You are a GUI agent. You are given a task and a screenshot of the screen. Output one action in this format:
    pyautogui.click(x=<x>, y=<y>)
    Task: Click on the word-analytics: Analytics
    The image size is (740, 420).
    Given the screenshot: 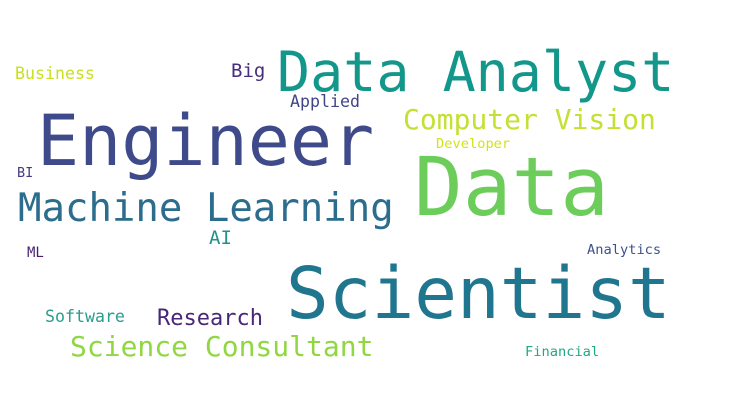 What is the action you would take?
    pyautogui.click(x=624, y=250)
    